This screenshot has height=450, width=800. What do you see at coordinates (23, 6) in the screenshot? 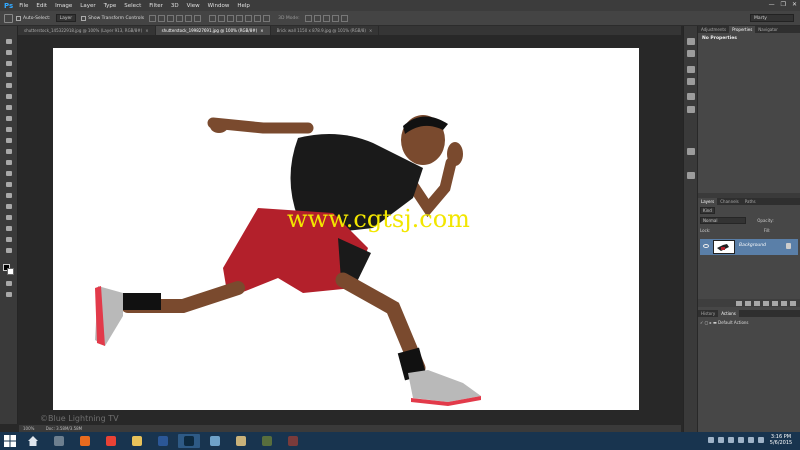
I see `menu-file: File` at bounding box center [23, 6].